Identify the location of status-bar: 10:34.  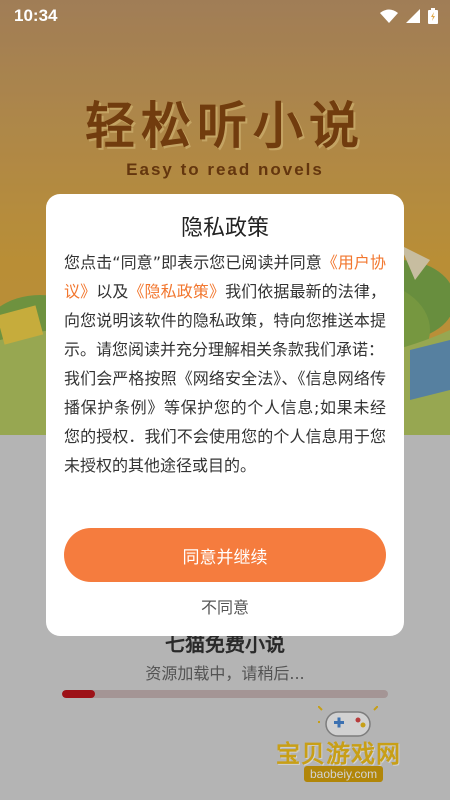
(225, 16).